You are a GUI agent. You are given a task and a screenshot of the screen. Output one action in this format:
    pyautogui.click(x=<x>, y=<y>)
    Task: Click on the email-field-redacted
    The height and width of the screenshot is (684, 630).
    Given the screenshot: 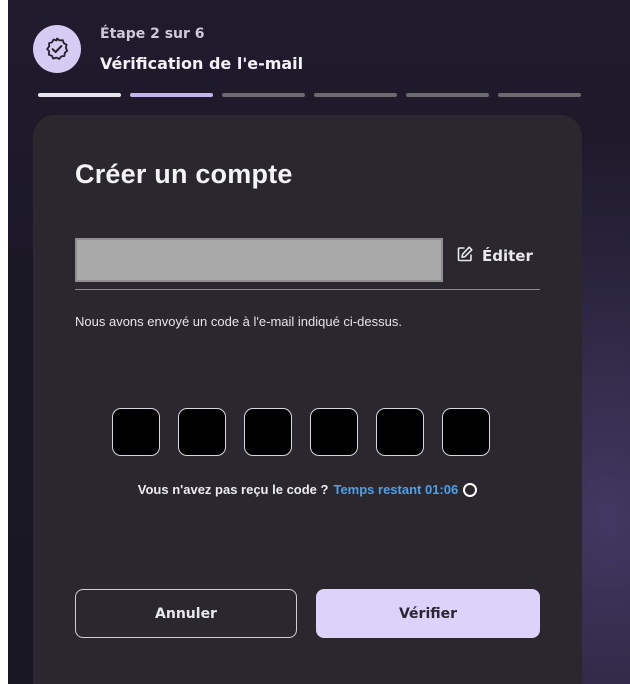 What is the action you would take?
    pyautogui.click(x=259, y=260)
    